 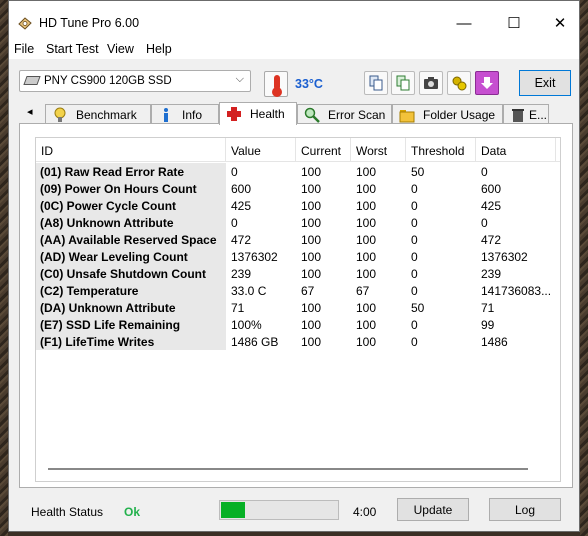 I want to click on cell-id: (09) Power On Hours Count, so click(x=131, y=188).